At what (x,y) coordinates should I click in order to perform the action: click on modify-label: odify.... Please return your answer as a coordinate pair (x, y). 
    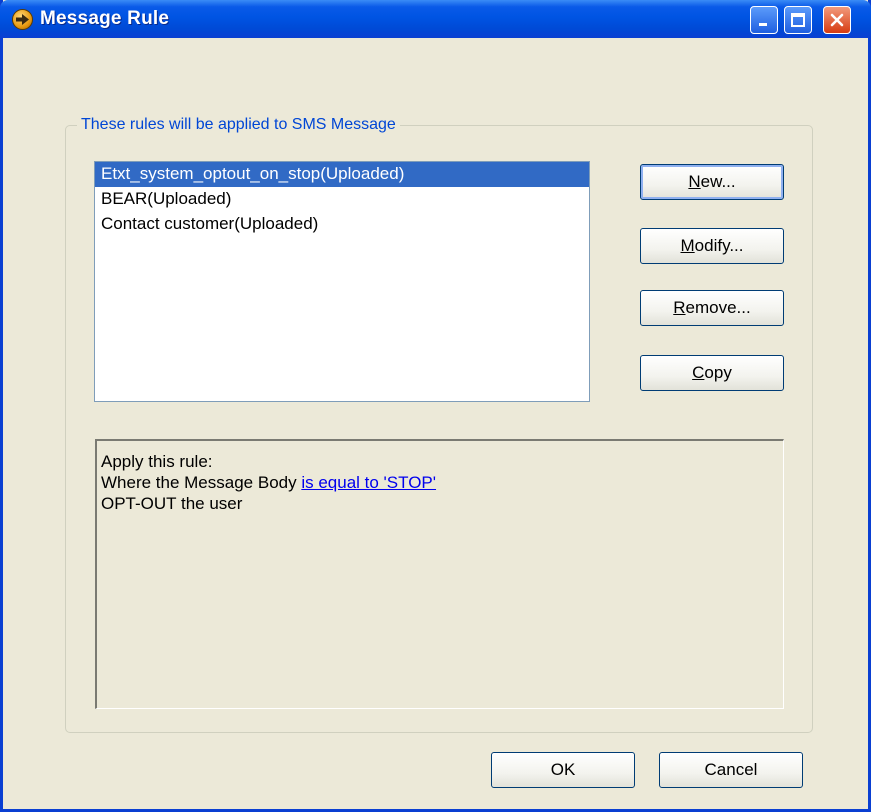
    Looking at the image, I should click on (719, 245).